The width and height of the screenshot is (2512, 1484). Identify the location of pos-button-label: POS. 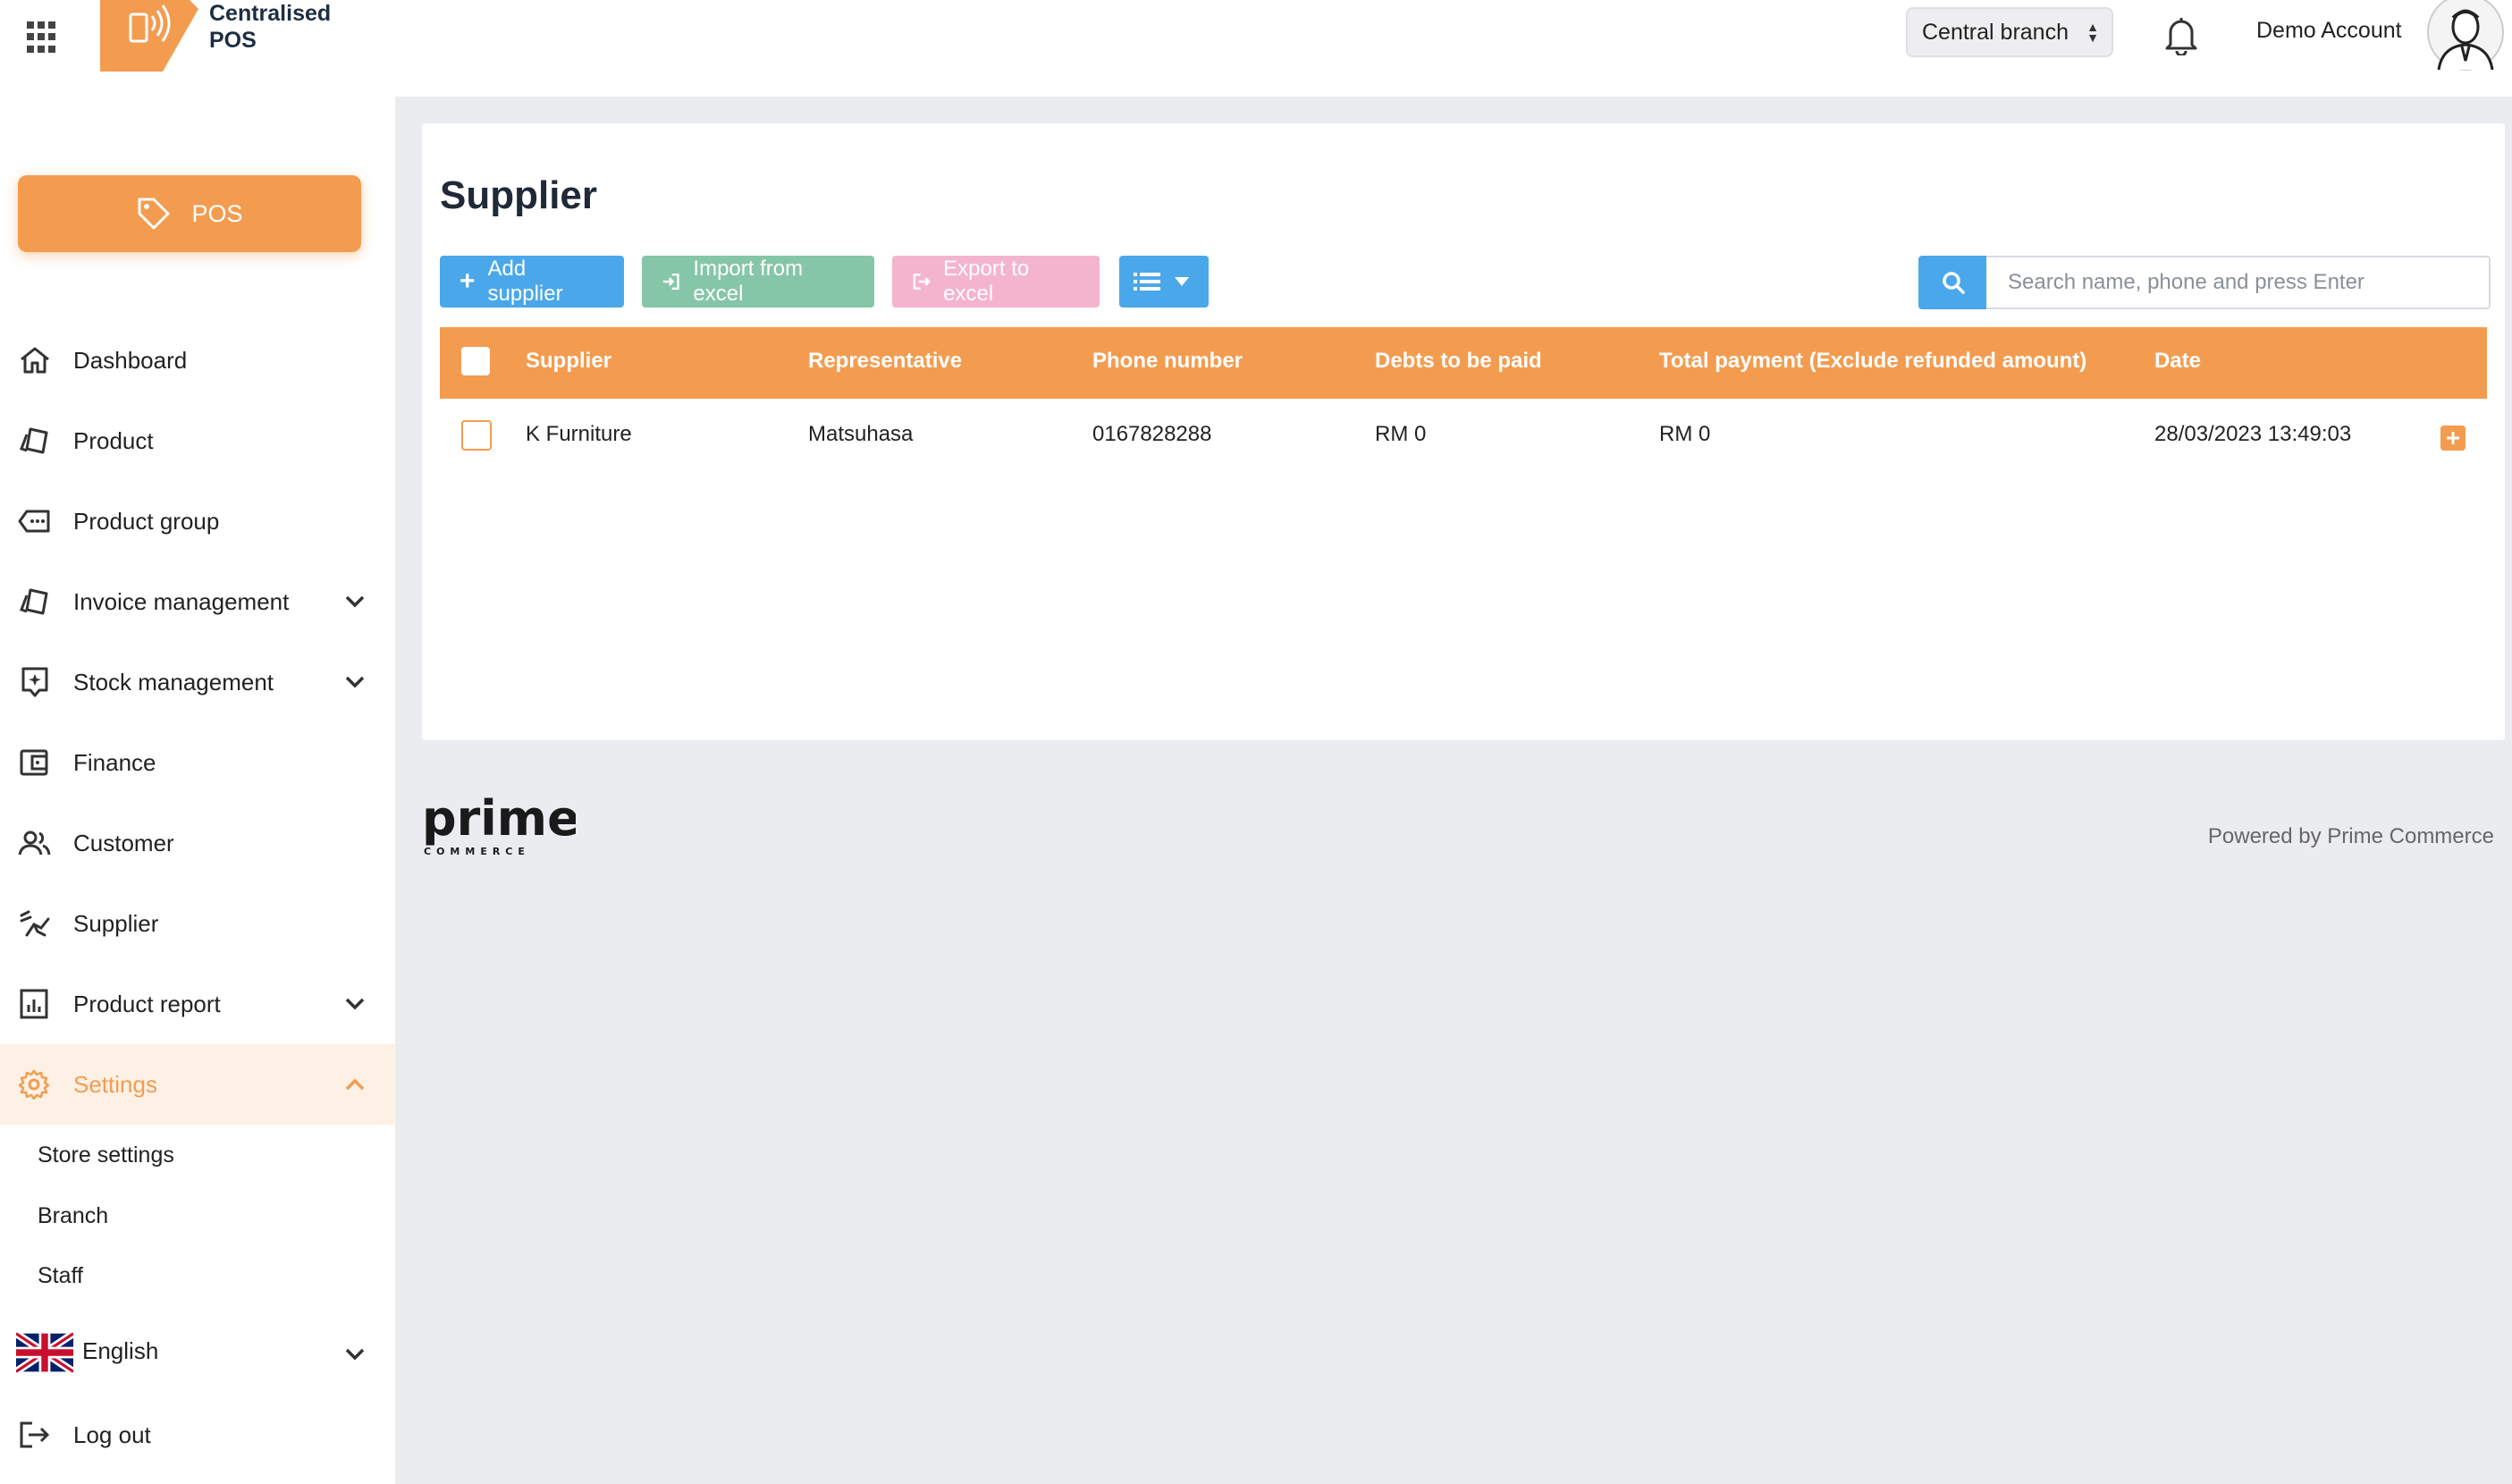
(217, 213).